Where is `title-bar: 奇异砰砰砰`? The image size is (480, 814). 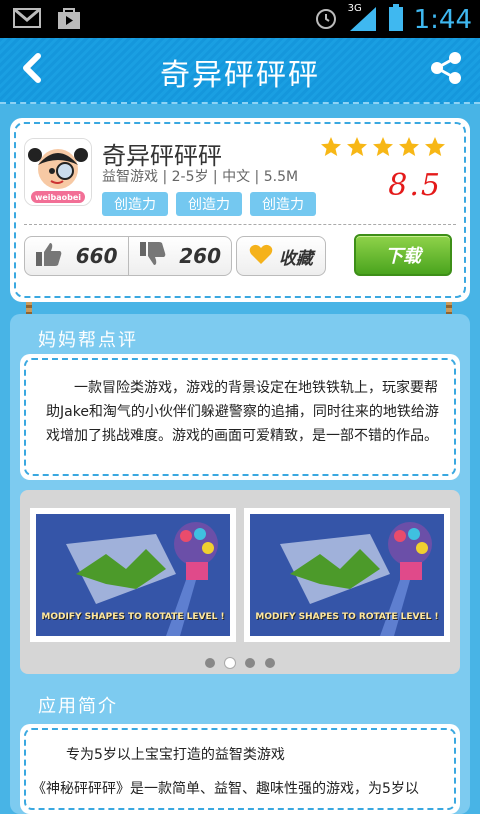 title-bar: 奇异砰砰砰 is located at coordinates (240, 71).